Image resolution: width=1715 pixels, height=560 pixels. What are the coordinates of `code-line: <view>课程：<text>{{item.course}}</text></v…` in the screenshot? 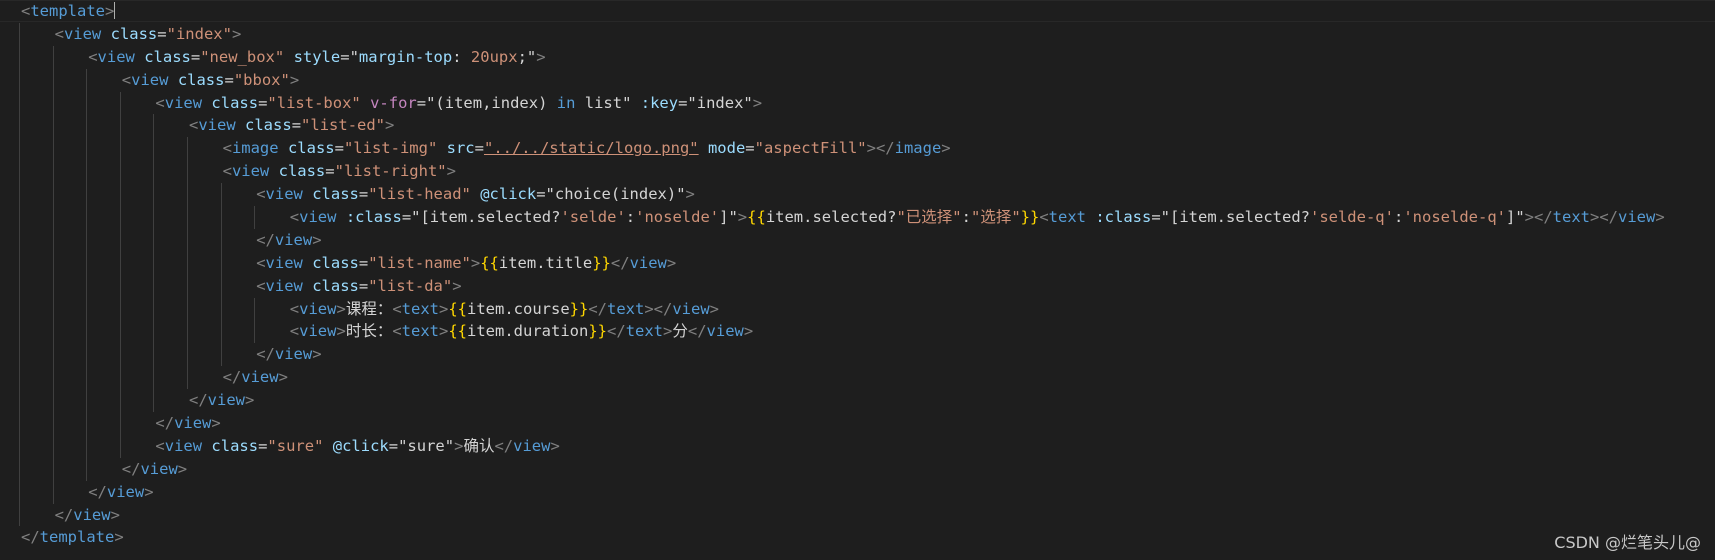 It's located at (842, 309).